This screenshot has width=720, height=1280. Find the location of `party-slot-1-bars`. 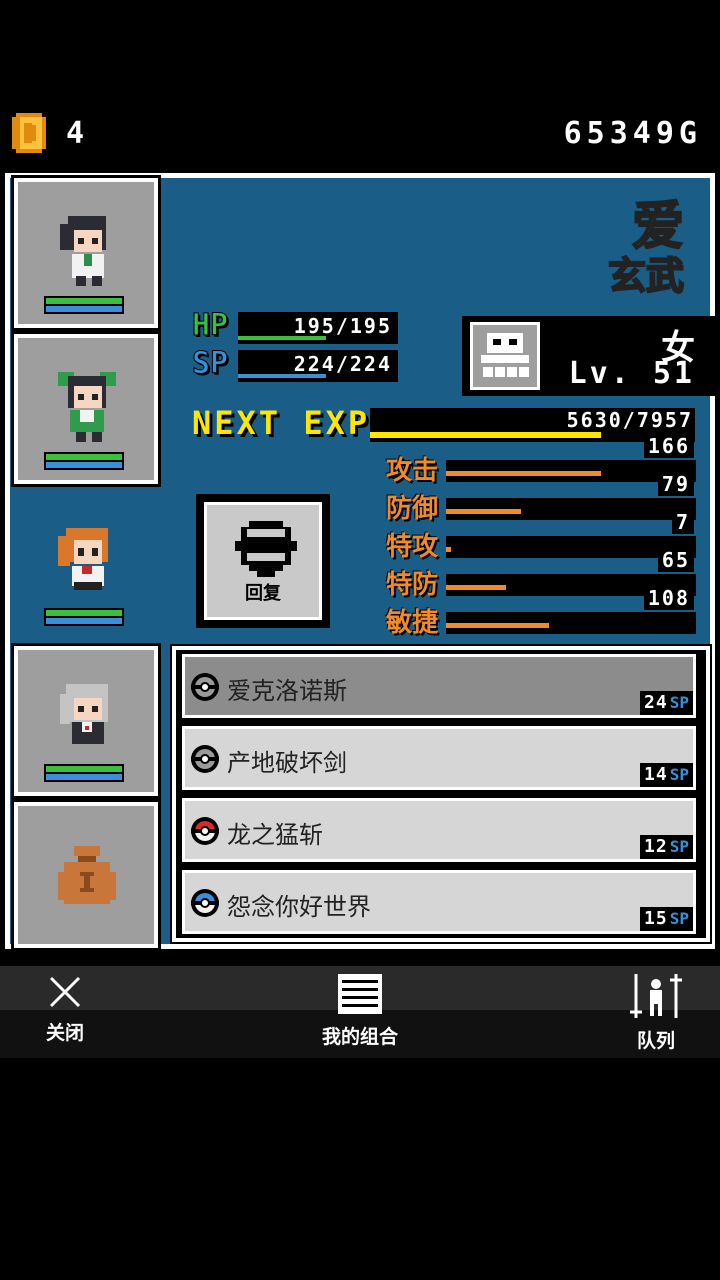

party-slot-1-bars is located at coordinates (84, 305).